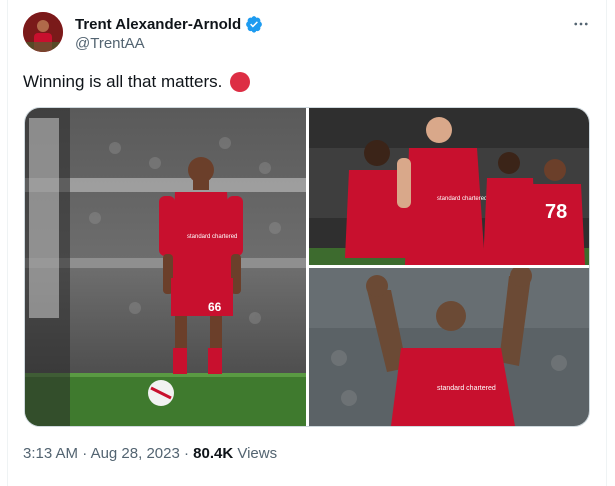  What do you see at coordinates (50, 453) in the screenshot?
I see `tweet-time: 3:13 AM` at bounding box center [50, 453].